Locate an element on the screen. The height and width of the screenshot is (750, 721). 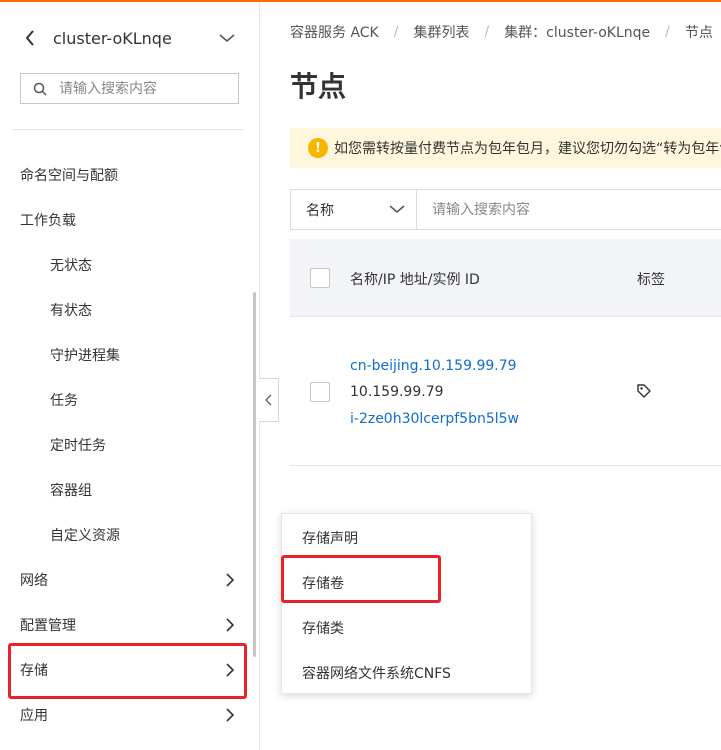
sidebar-item-stateless: 无状态 is located at coordinates (129, 264).